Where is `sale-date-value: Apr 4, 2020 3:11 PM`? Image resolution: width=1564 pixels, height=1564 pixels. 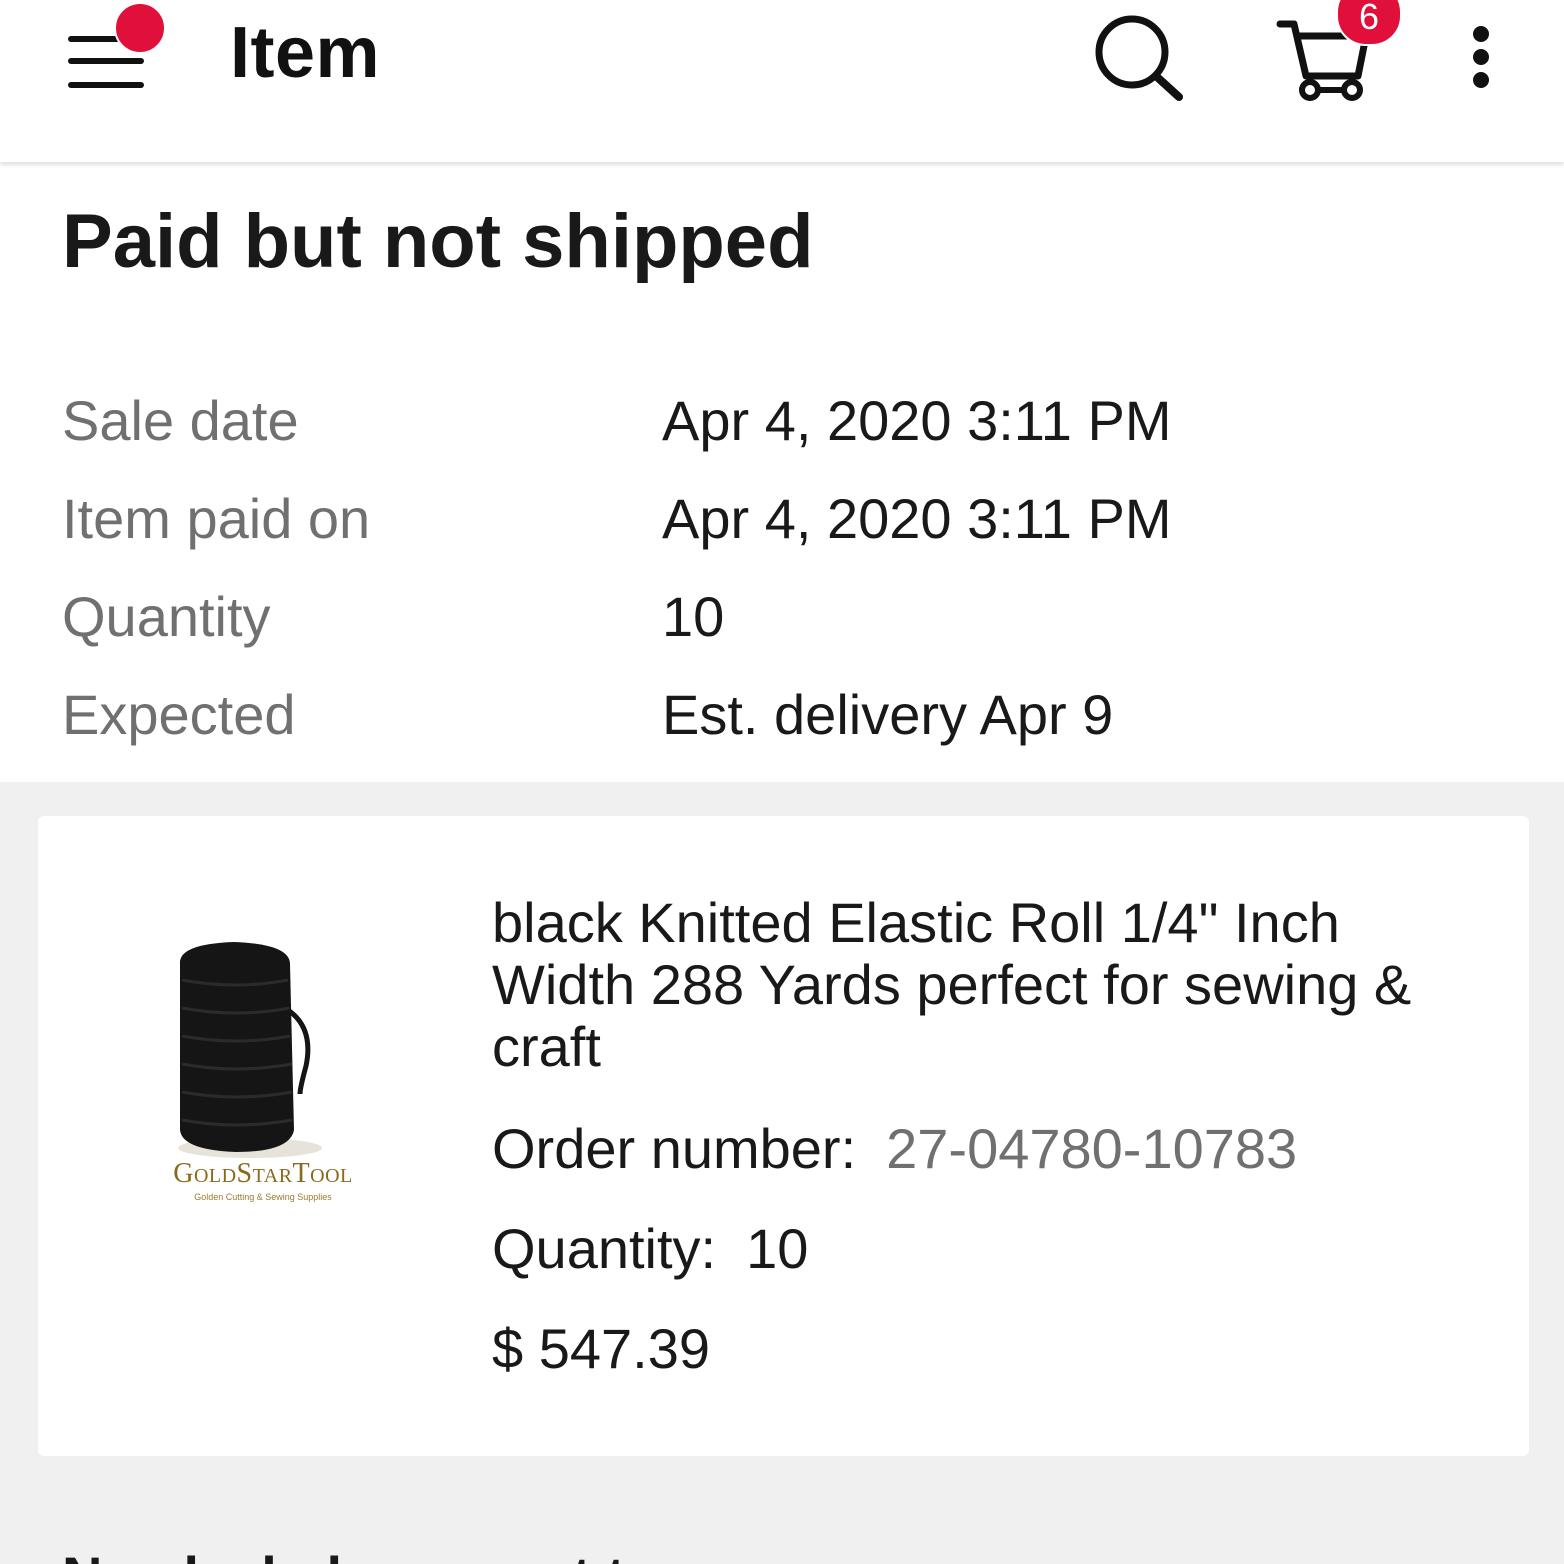
sale-date-value: Apr 4, 2020 3:11 PM is located at coordinates (917, 420).